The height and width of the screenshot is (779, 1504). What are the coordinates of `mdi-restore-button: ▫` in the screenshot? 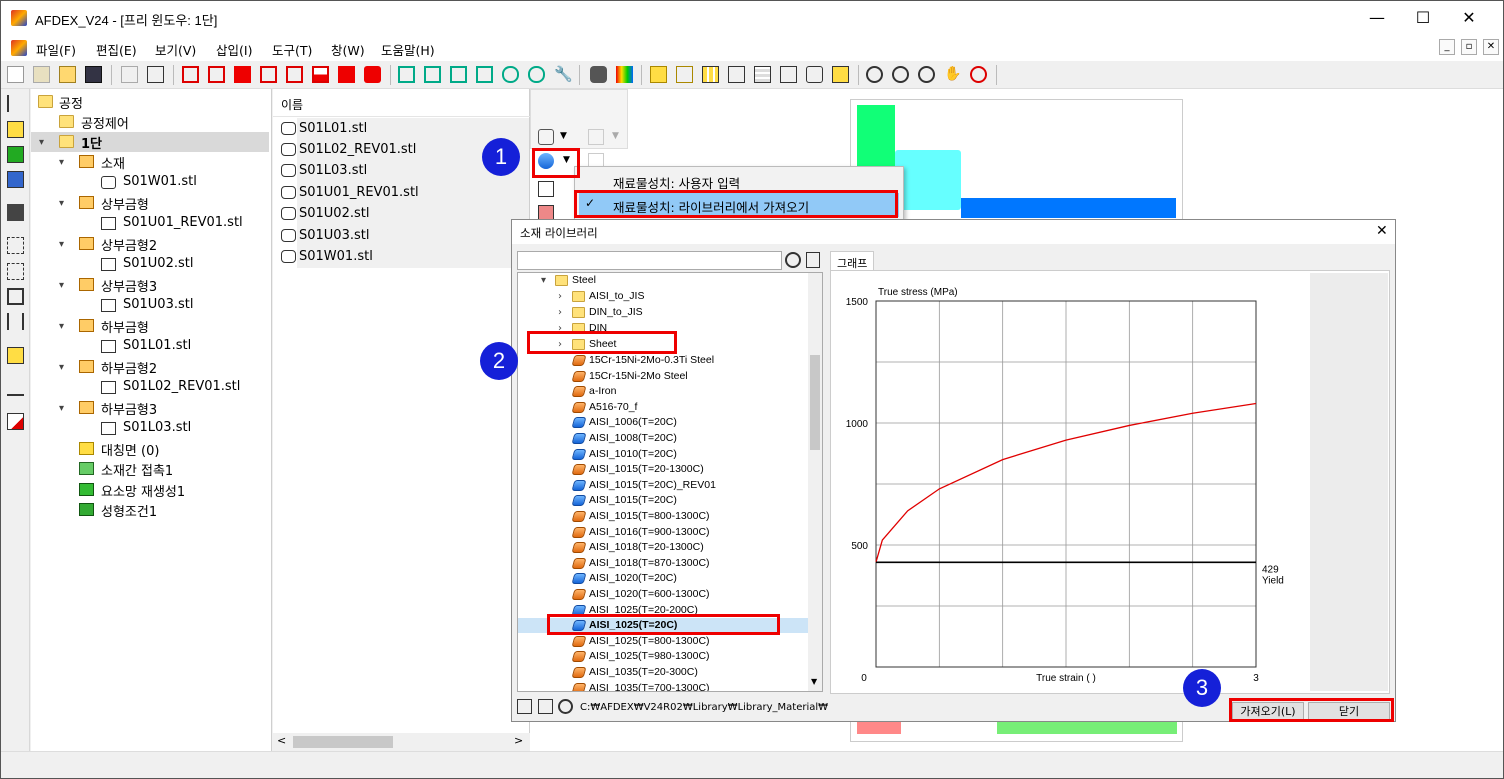 It's located at (1469, 47).